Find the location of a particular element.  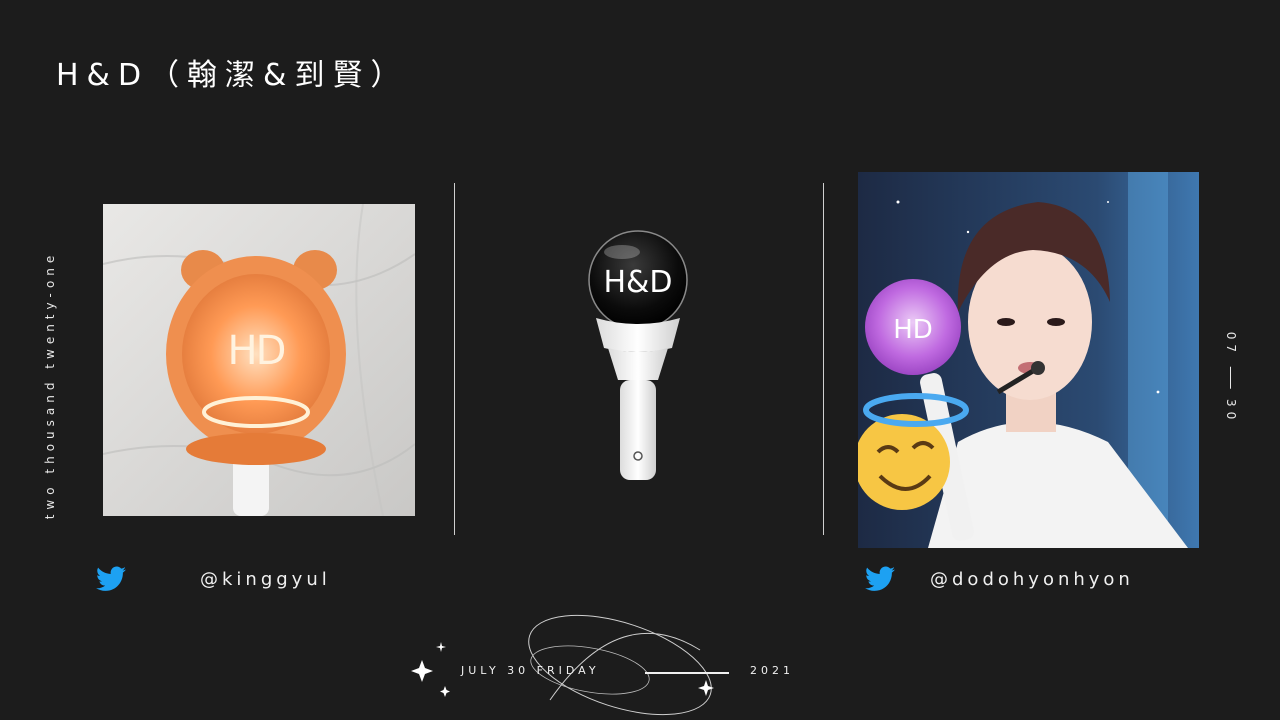

lightstick-logo: H&D is located at coordinates (637, 282).